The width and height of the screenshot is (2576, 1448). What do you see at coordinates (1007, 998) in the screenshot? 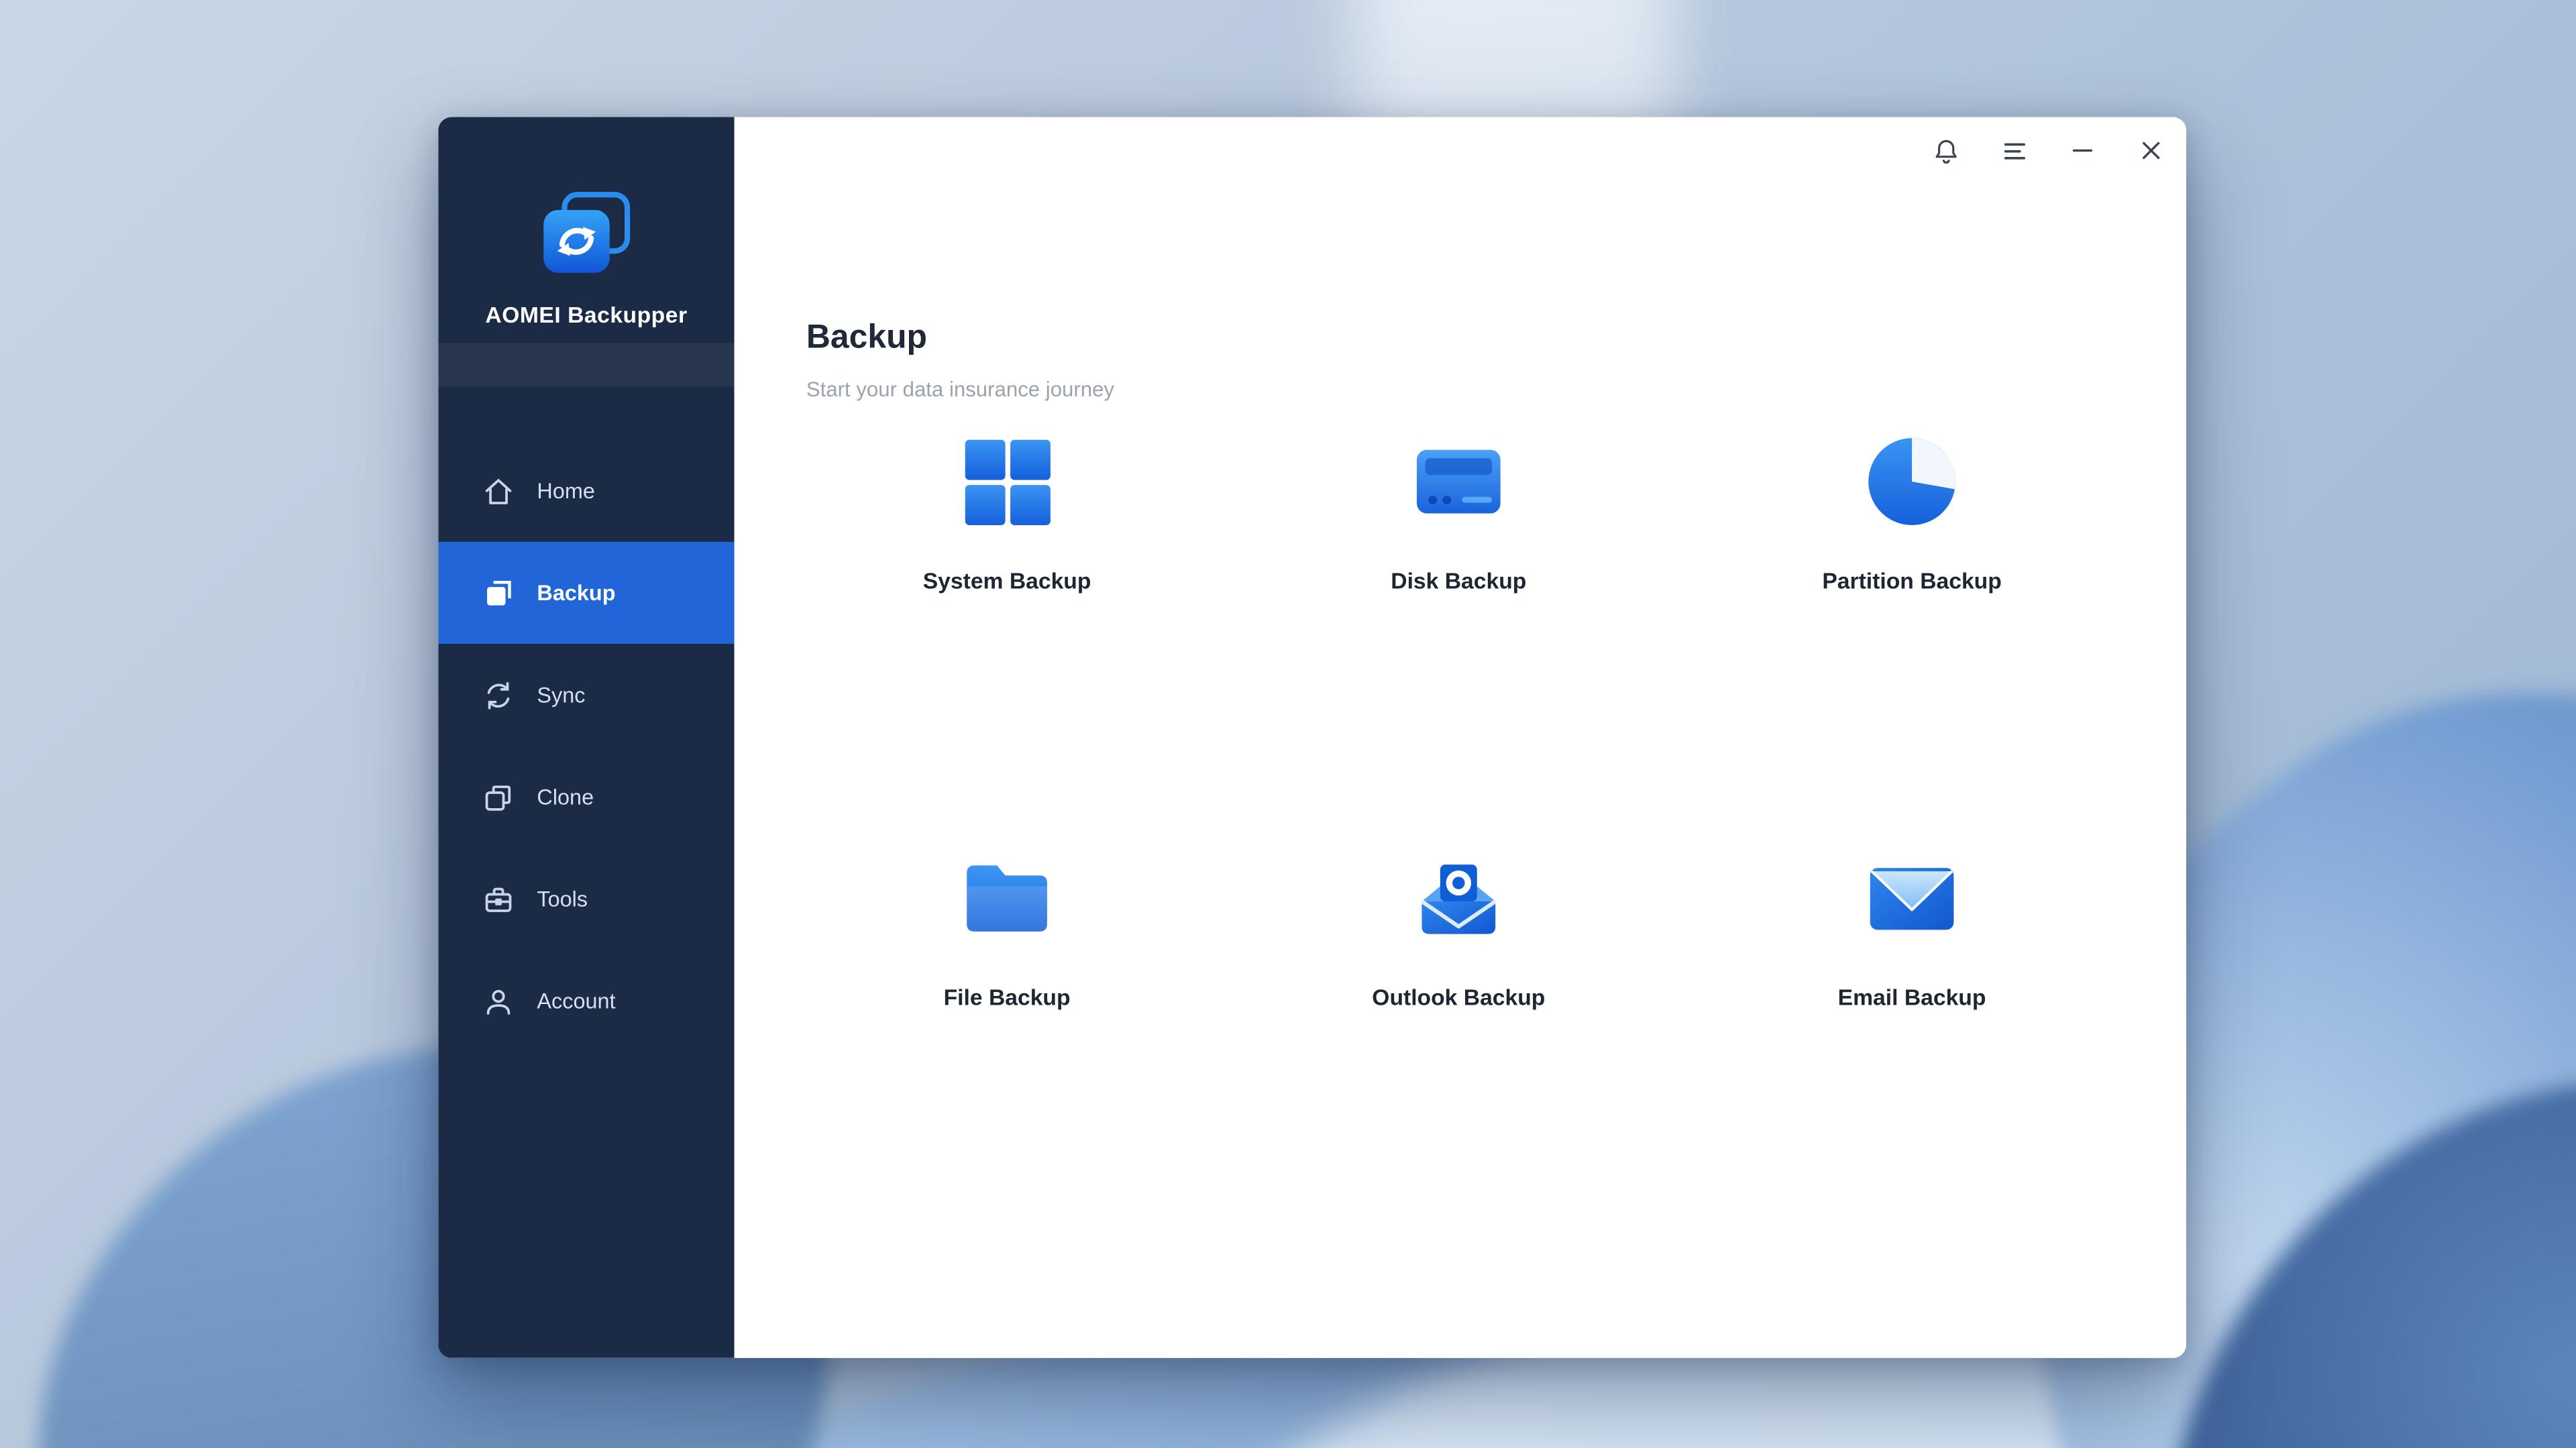
I see `option-label: File Backup` at bounding box center [1007, 998].